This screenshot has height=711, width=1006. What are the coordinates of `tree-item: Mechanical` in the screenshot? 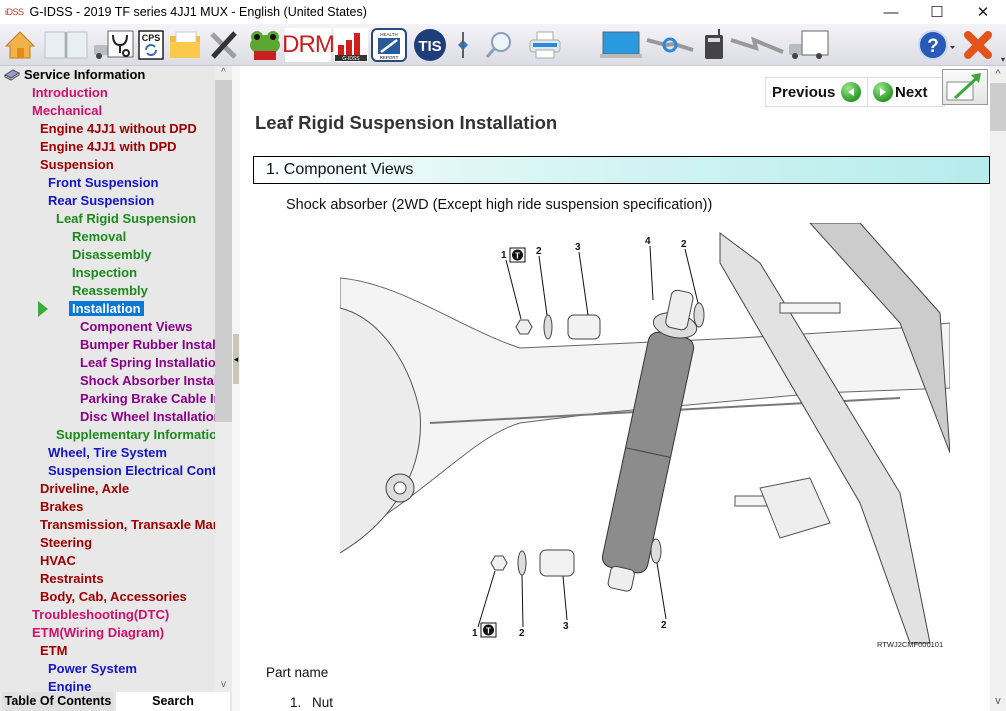 It's located at (67, 111).